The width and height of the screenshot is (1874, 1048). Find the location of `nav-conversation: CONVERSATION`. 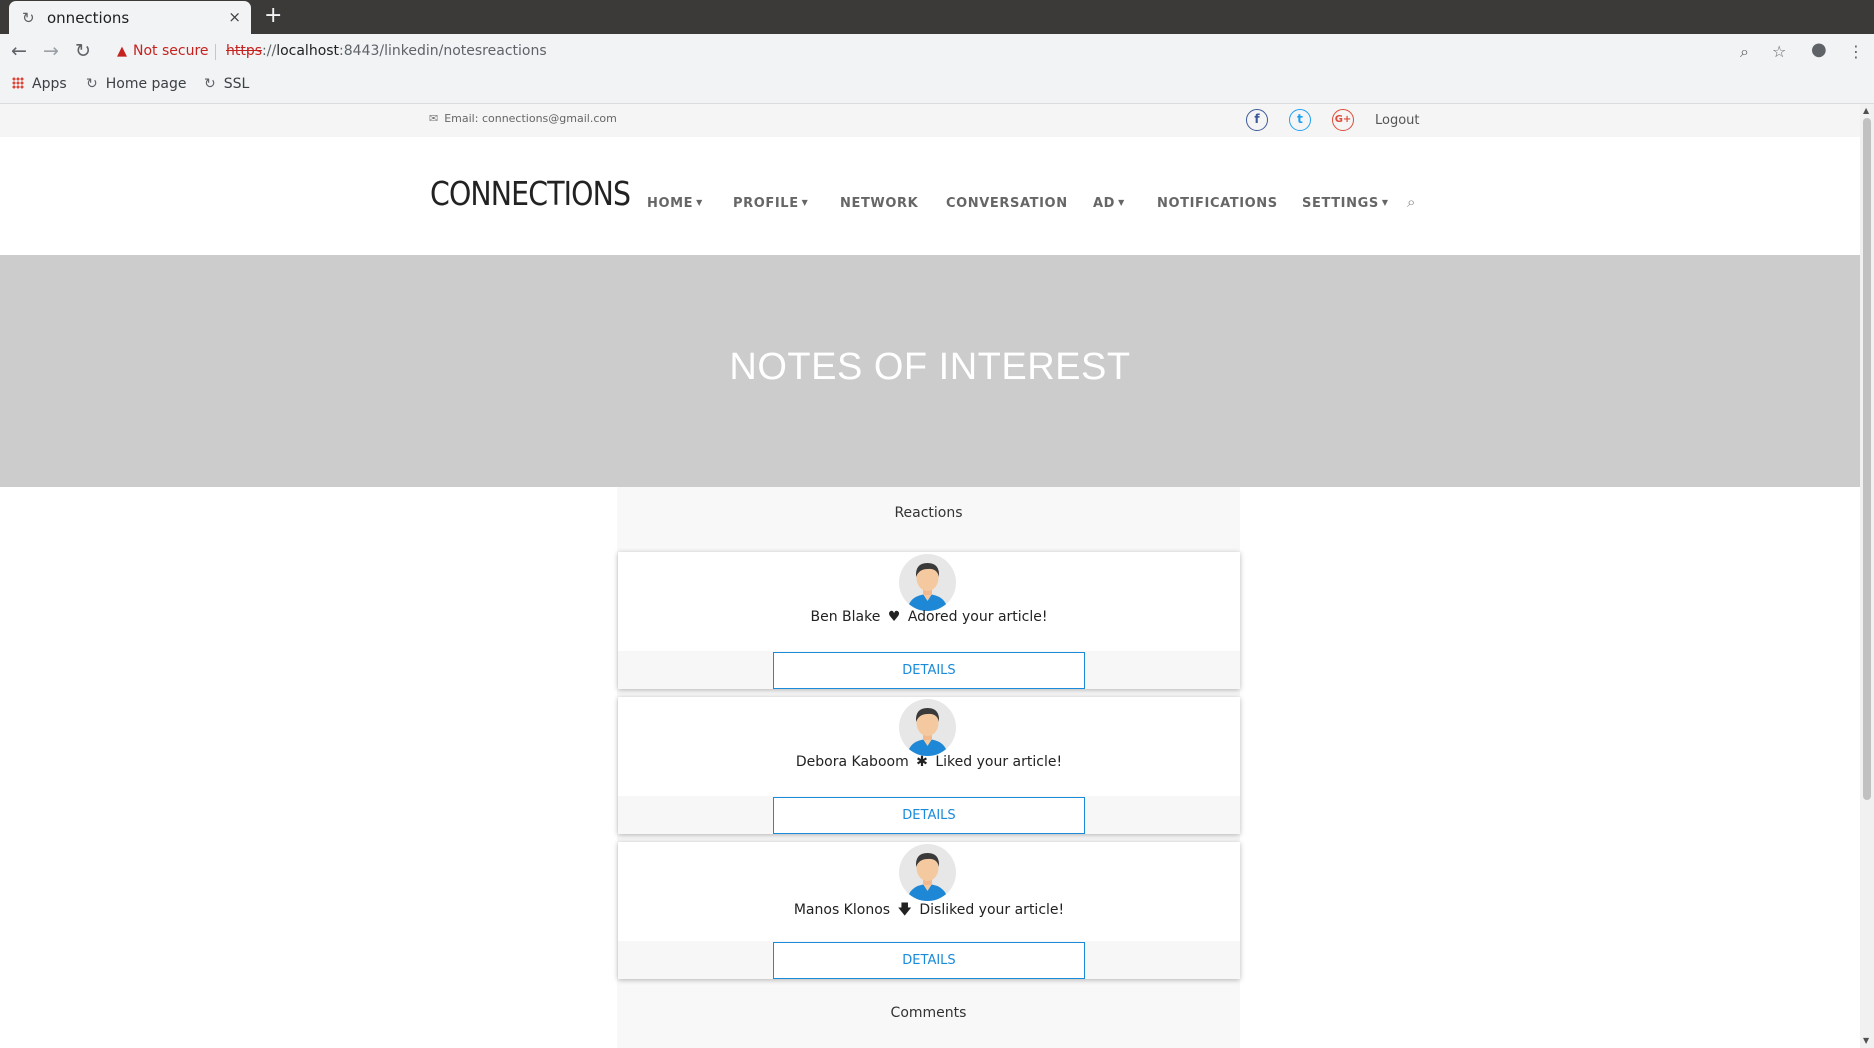

nav-conversation: CONVERSATION is located at coordinates (1007, 203).